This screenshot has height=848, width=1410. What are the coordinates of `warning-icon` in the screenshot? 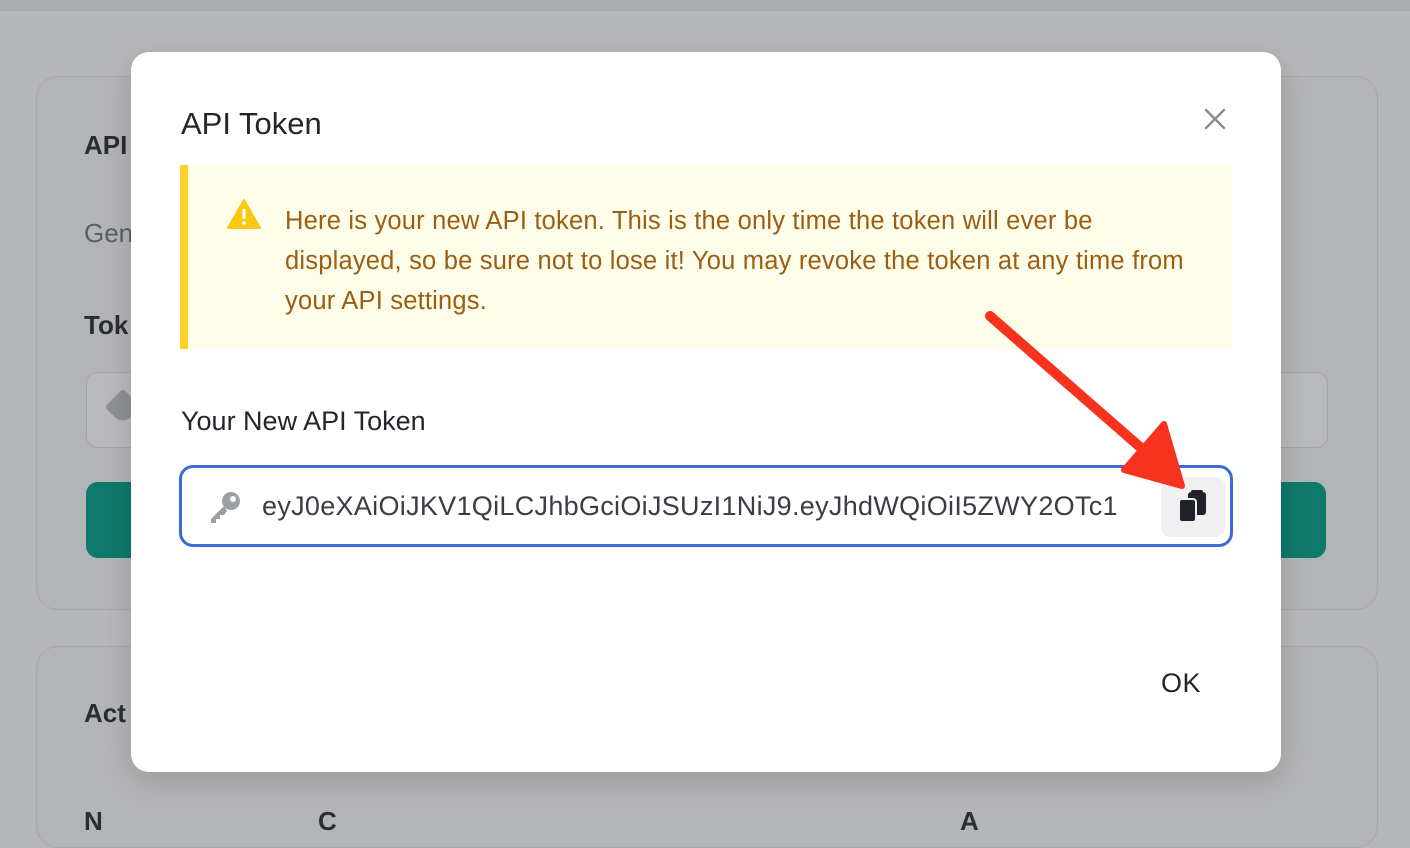 It's located at (244, 214).